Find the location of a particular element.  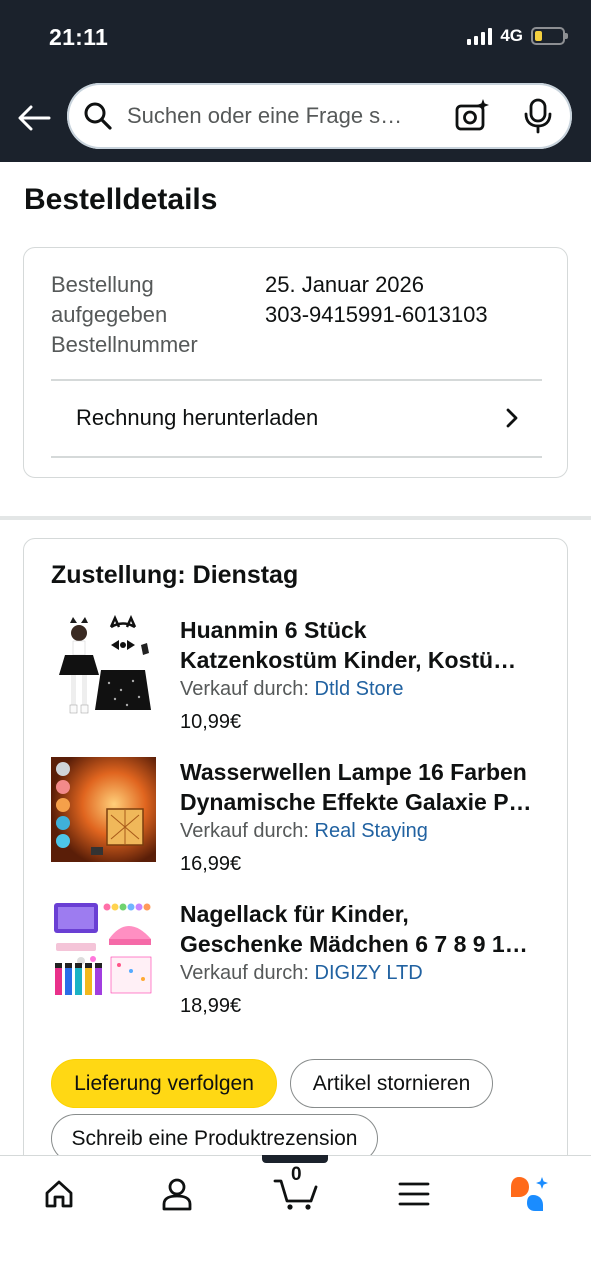

product-price: 16,99€ is located at coordinates (211, 864).